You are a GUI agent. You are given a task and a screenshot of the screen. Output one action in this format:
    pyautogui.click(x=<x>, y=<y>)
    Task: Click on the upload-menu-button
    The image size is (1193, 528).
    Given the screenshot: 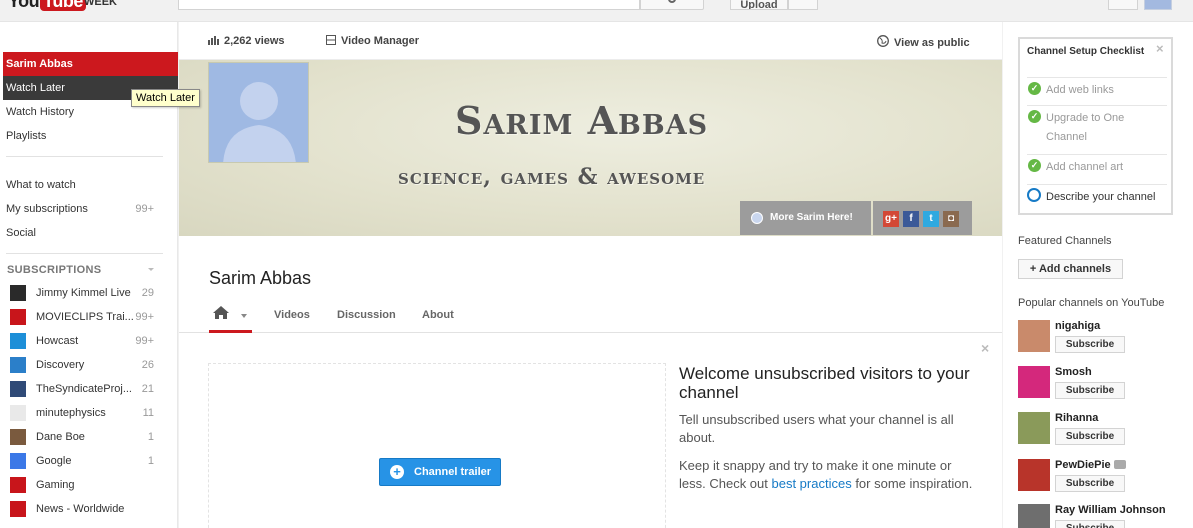 What is the action you would take?
    pyautogui.click(x=803, y=5)
    